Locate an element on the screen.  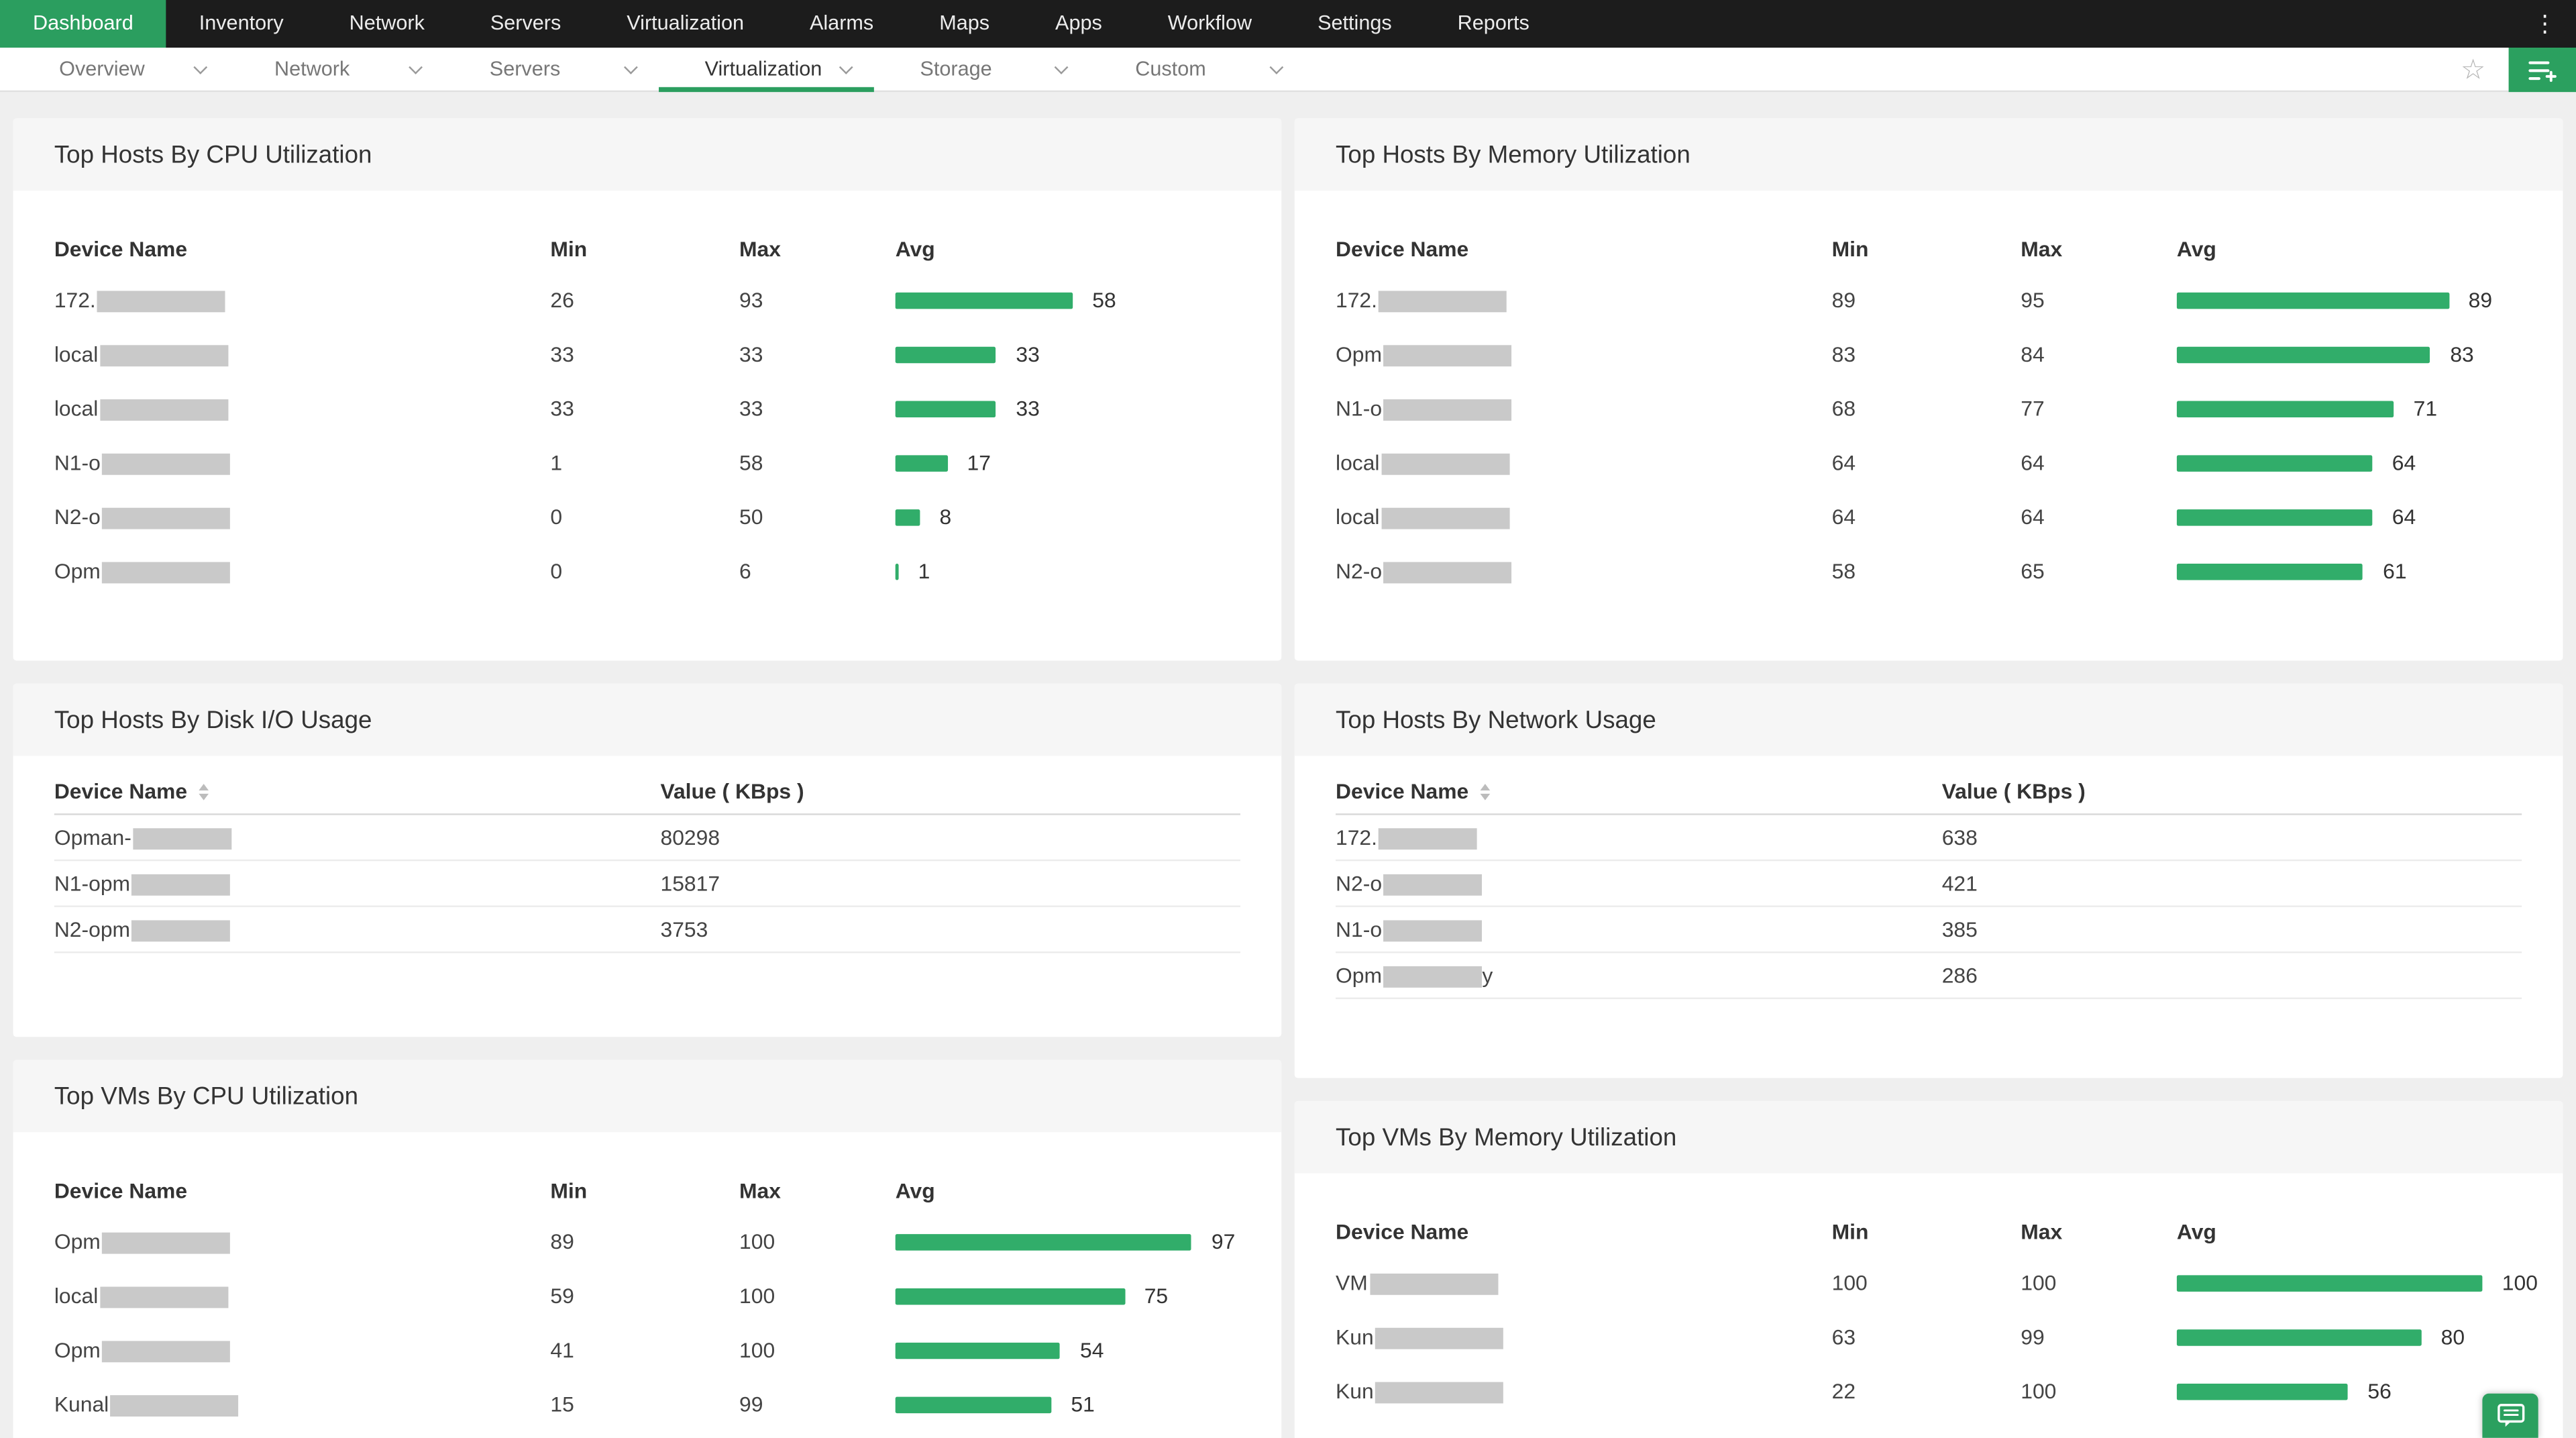
device-name: Opm y is located at coordinates (1639, 976).